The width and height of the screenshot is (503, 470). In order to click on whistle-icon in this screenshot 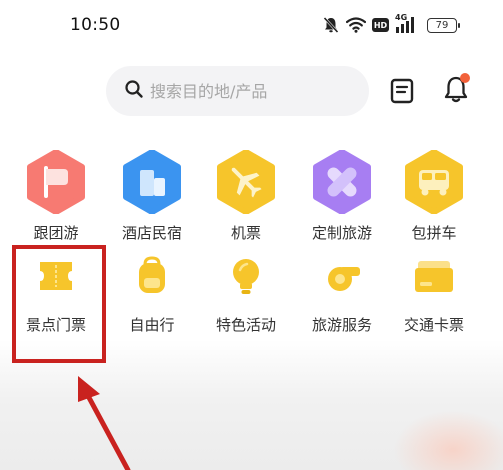, I will do `click(342, 276)`.